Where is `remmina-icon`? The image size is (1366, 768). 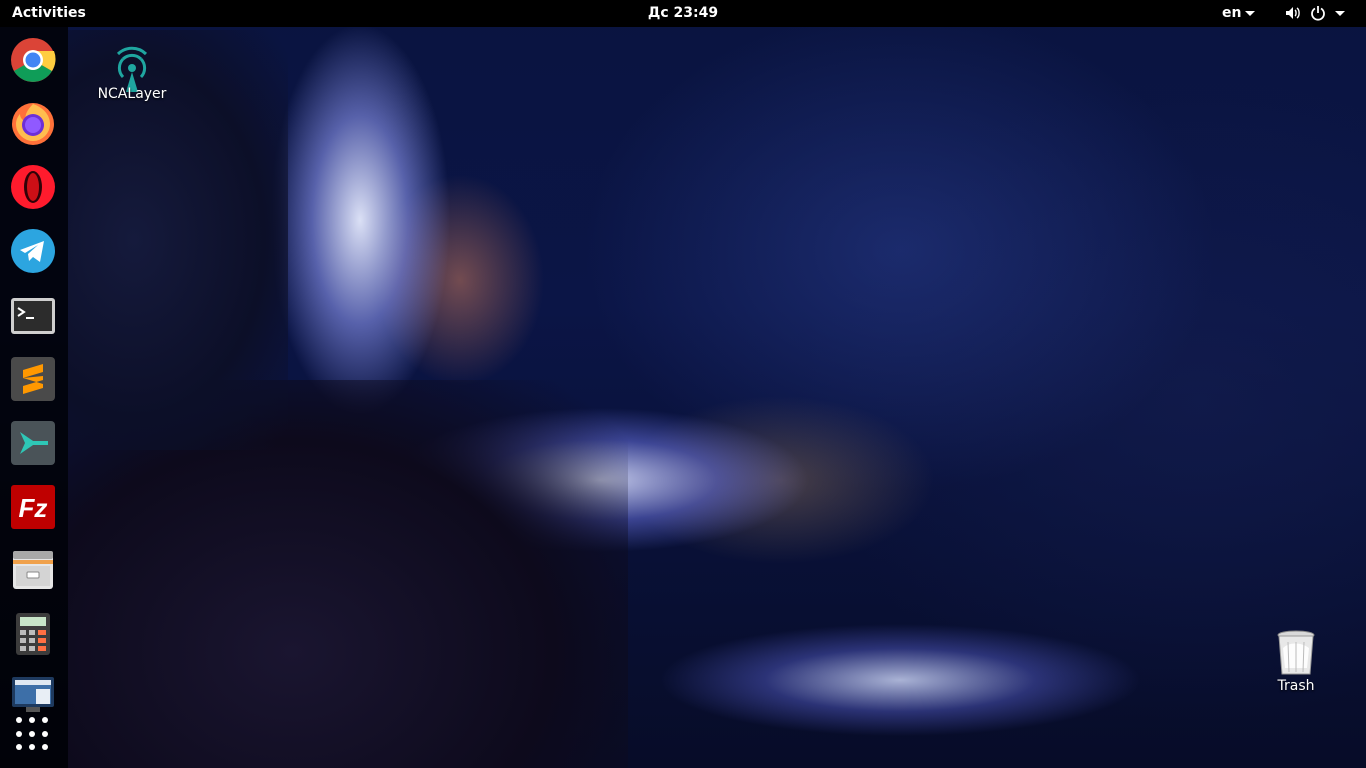 remmina-icon is located at coordinates (33, 443).